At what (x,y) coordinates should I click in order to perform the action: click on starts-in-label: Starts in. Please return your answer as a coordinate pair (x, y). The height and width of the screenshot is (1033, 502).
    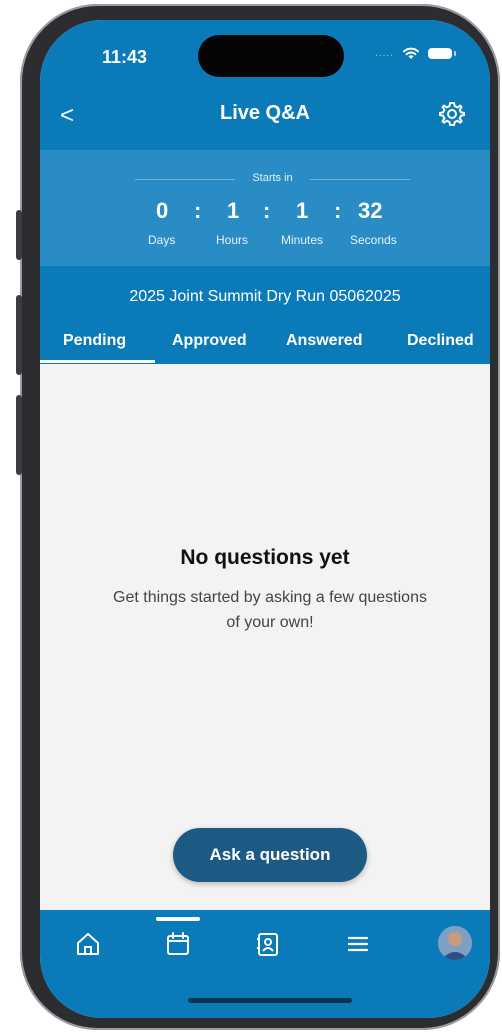
    Looking at the image, I should click on (272, 178).